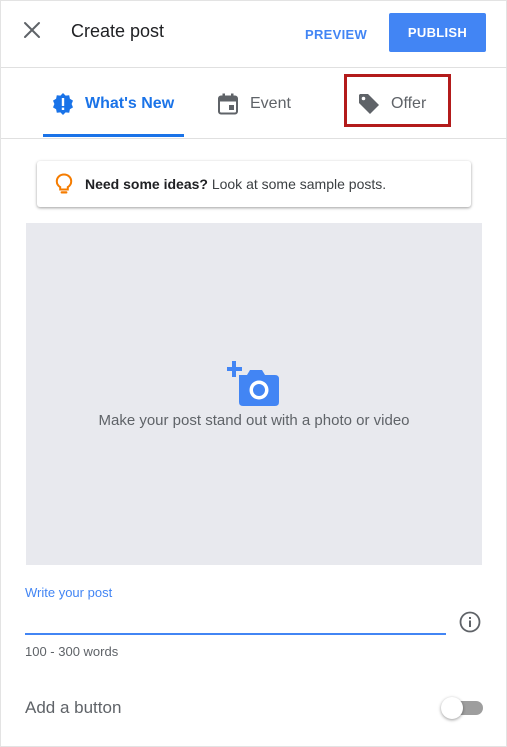  Describe the element at coordinates (118, 31) in the screenshot. I see `dialog-title: Create post` at that location.